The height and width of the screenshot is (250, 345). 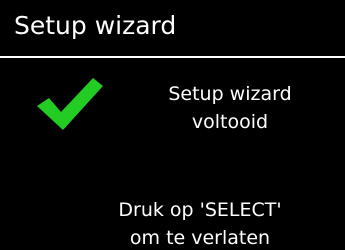 I want to click on checkmark-icon, so click(x=70, y=104).